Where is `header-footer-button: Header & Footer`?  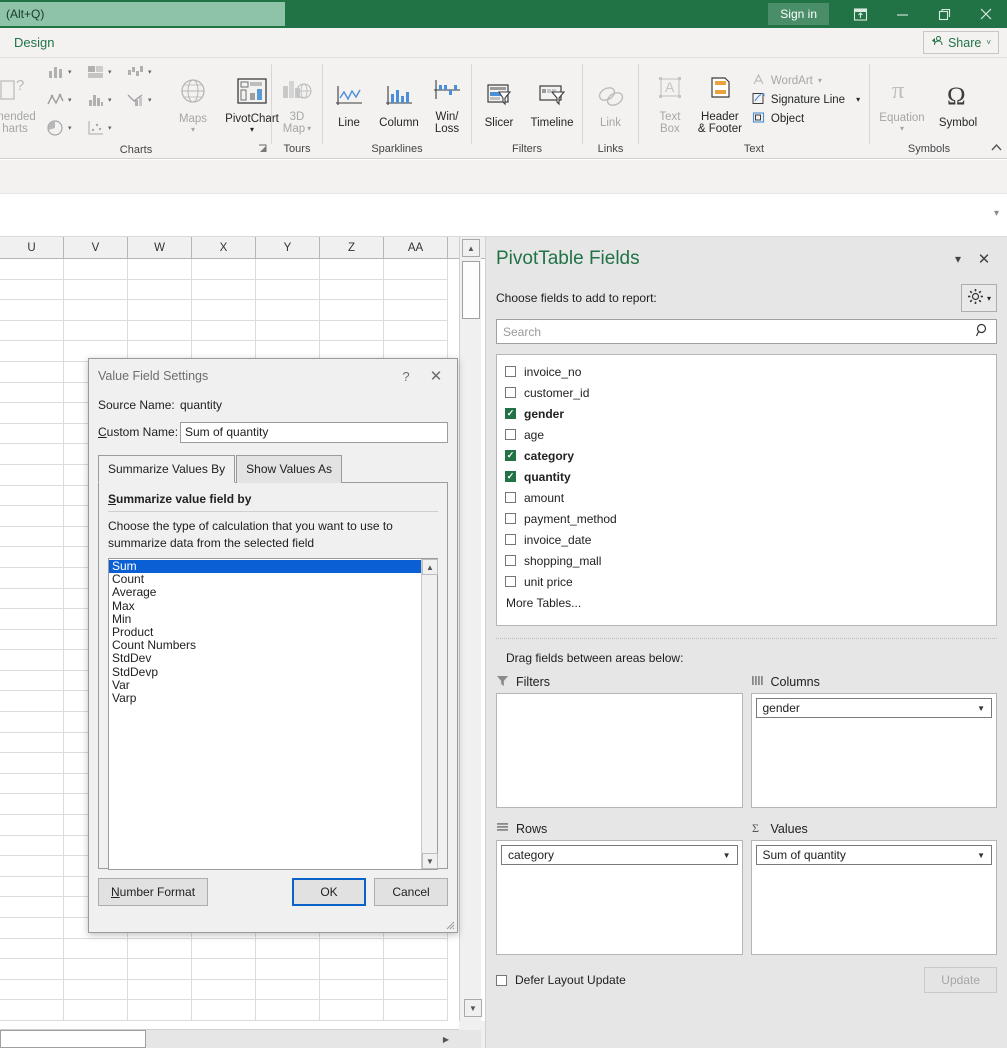
header-footer-button: Header & Footer is located at coordinates (720, 100).